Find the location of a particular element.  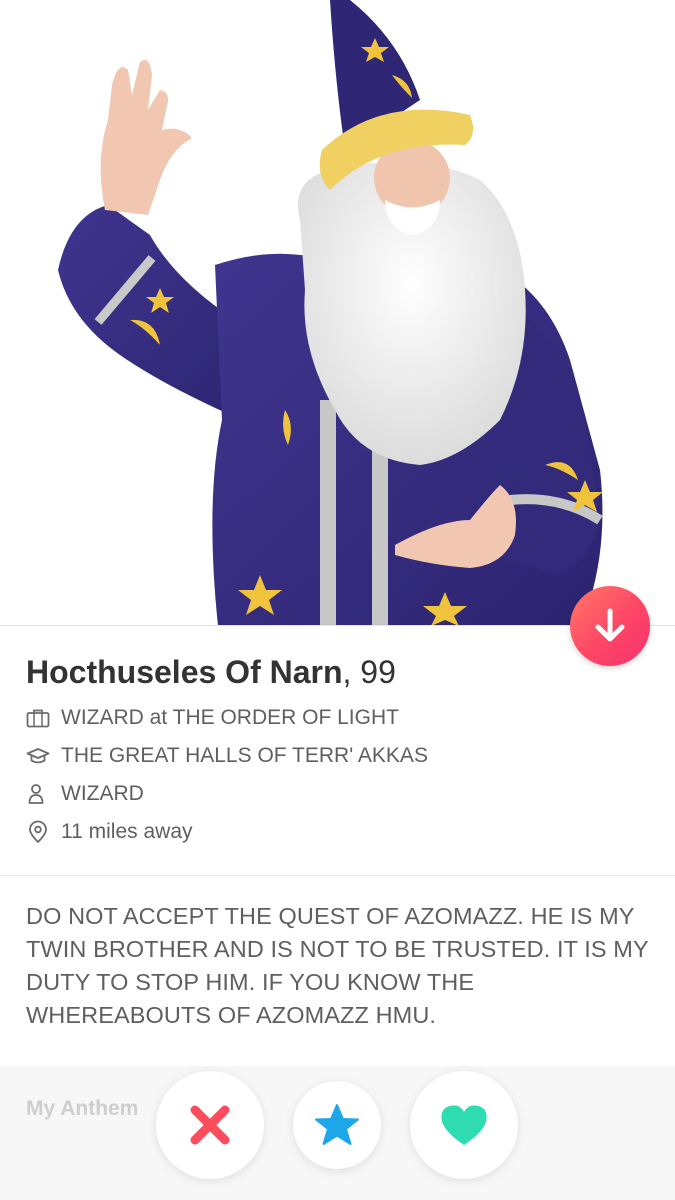

like-button is located at coordinates (464, 1125).